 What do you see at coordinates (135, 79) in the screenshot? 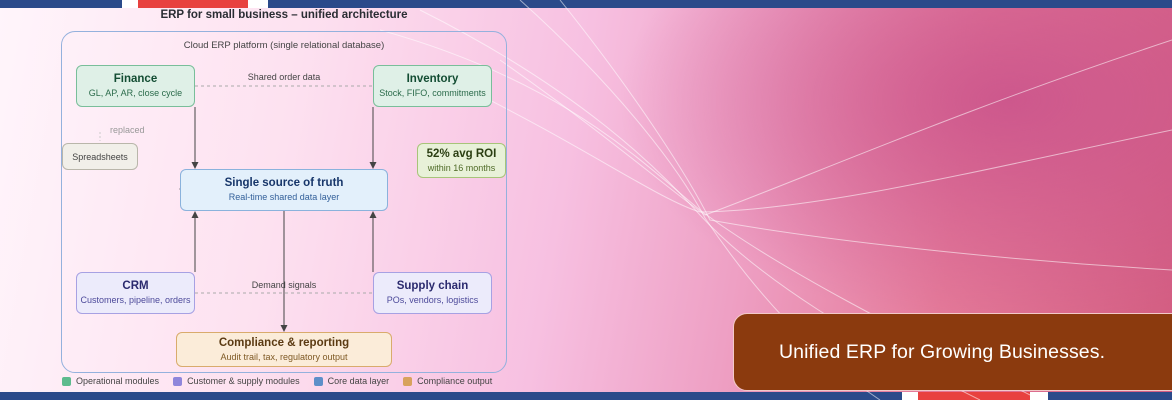
I see `finance-title: Finance` at bounding box center [135, 79].